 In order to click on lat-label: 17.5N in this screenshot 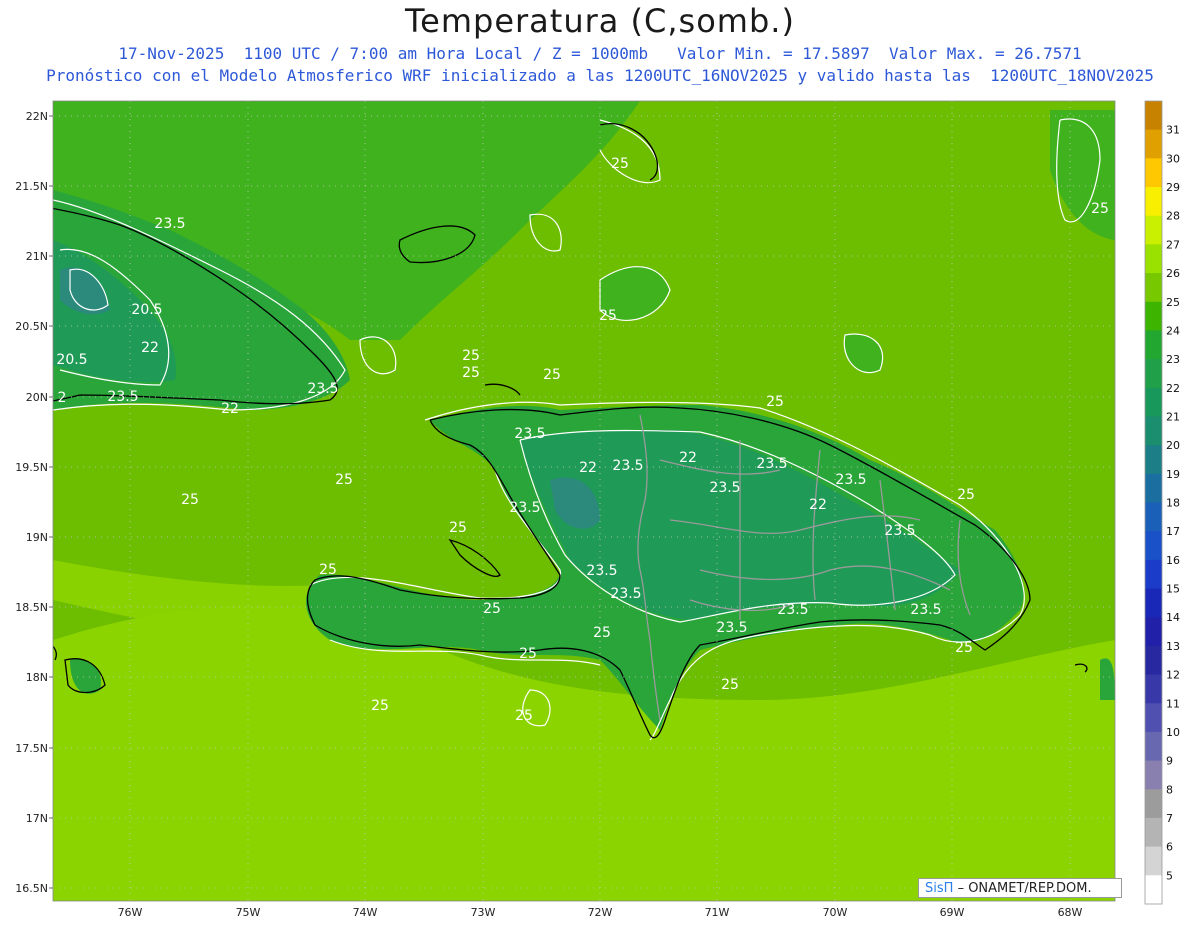, I will do `click(31, 748)`.